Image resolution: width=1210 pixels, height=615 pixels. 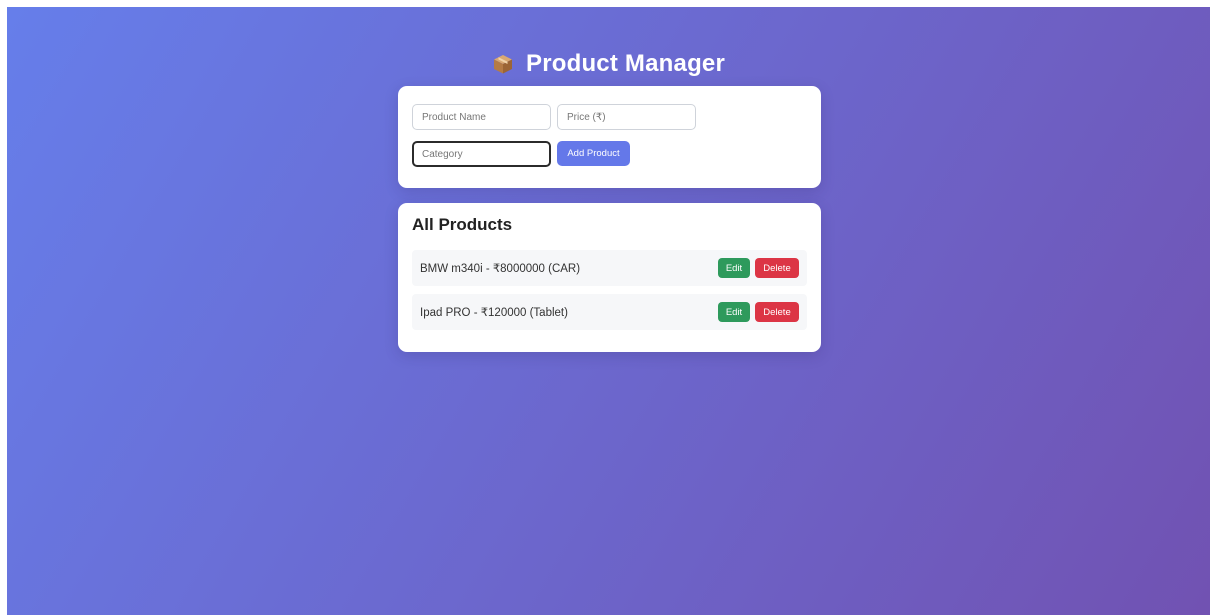 I want to click on price-input, so click(x=626, y=117).